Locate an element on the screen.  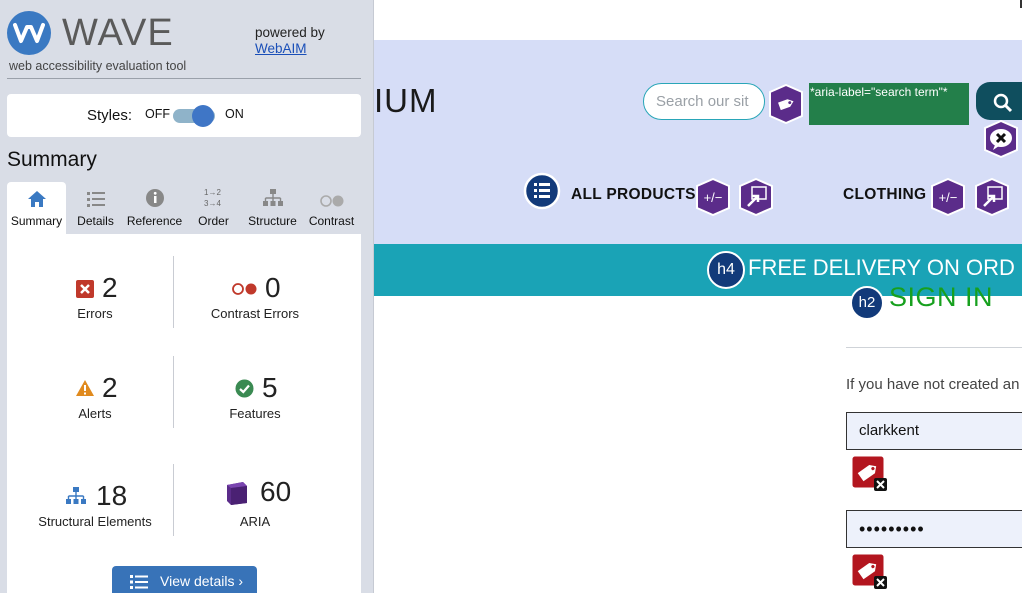
site-search-input: Search our sit is located at coordinates (704, 101).